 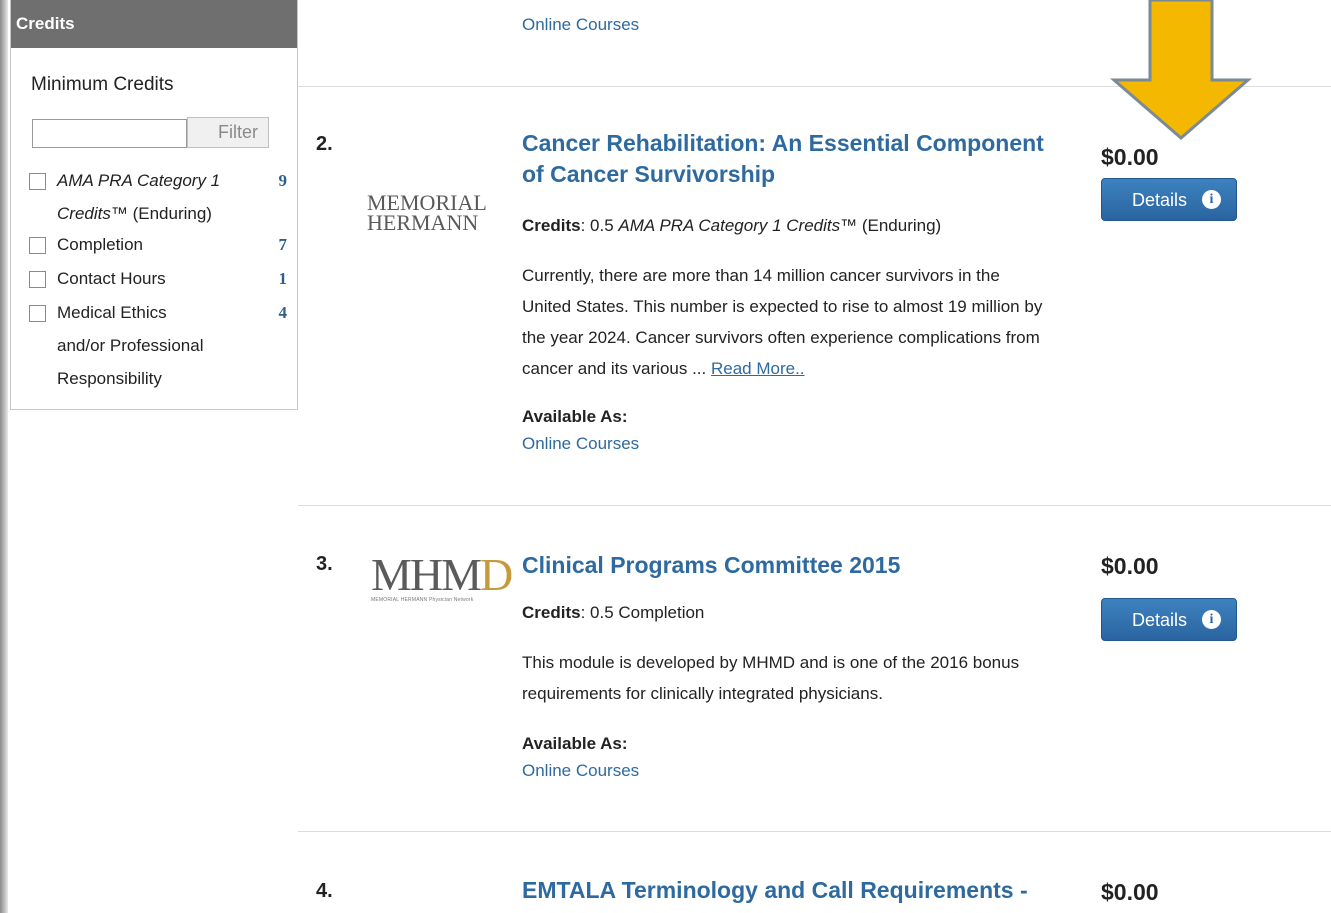 What do you see at coordinates (228, 132) in the screenshot?
I see `filter-button: Filter` at bounding box center [228, 132].